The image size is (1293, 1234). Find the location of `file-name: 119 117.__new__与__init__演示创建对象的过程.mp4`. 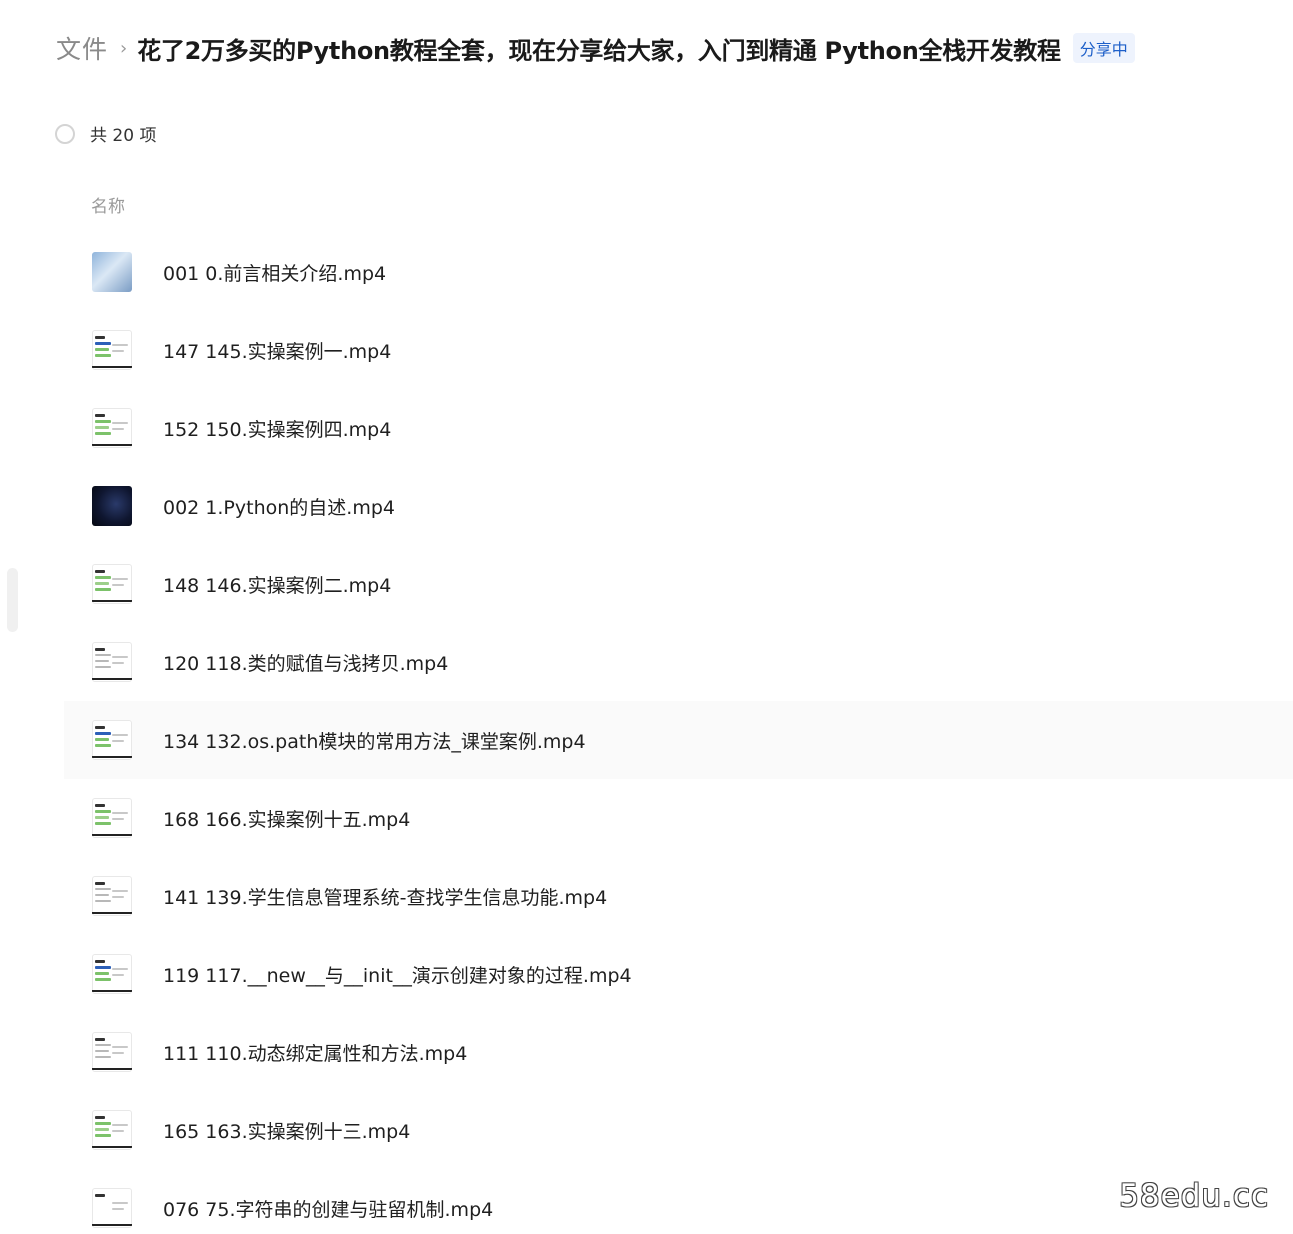

file-name: 119 117.__new__与__init__演示创建对象的过程.mp4 is located at coordinates (397, 975).